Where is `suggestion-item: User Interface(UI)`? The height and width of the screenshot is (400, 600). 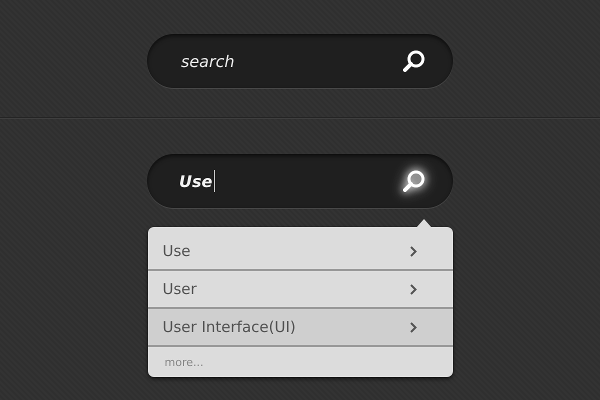 suggestion-item: User Interface(UI) is located at coordinates (300, 328).